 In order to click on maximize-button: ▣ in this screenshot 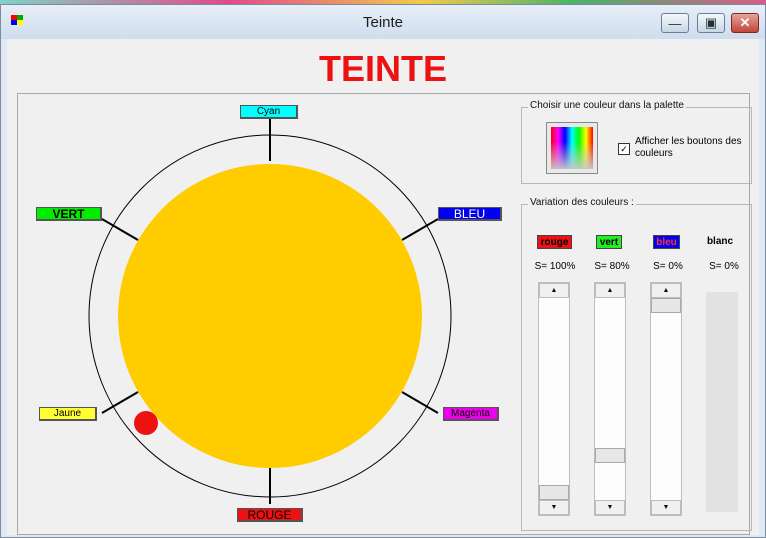, I will do `click(711, 23)`.